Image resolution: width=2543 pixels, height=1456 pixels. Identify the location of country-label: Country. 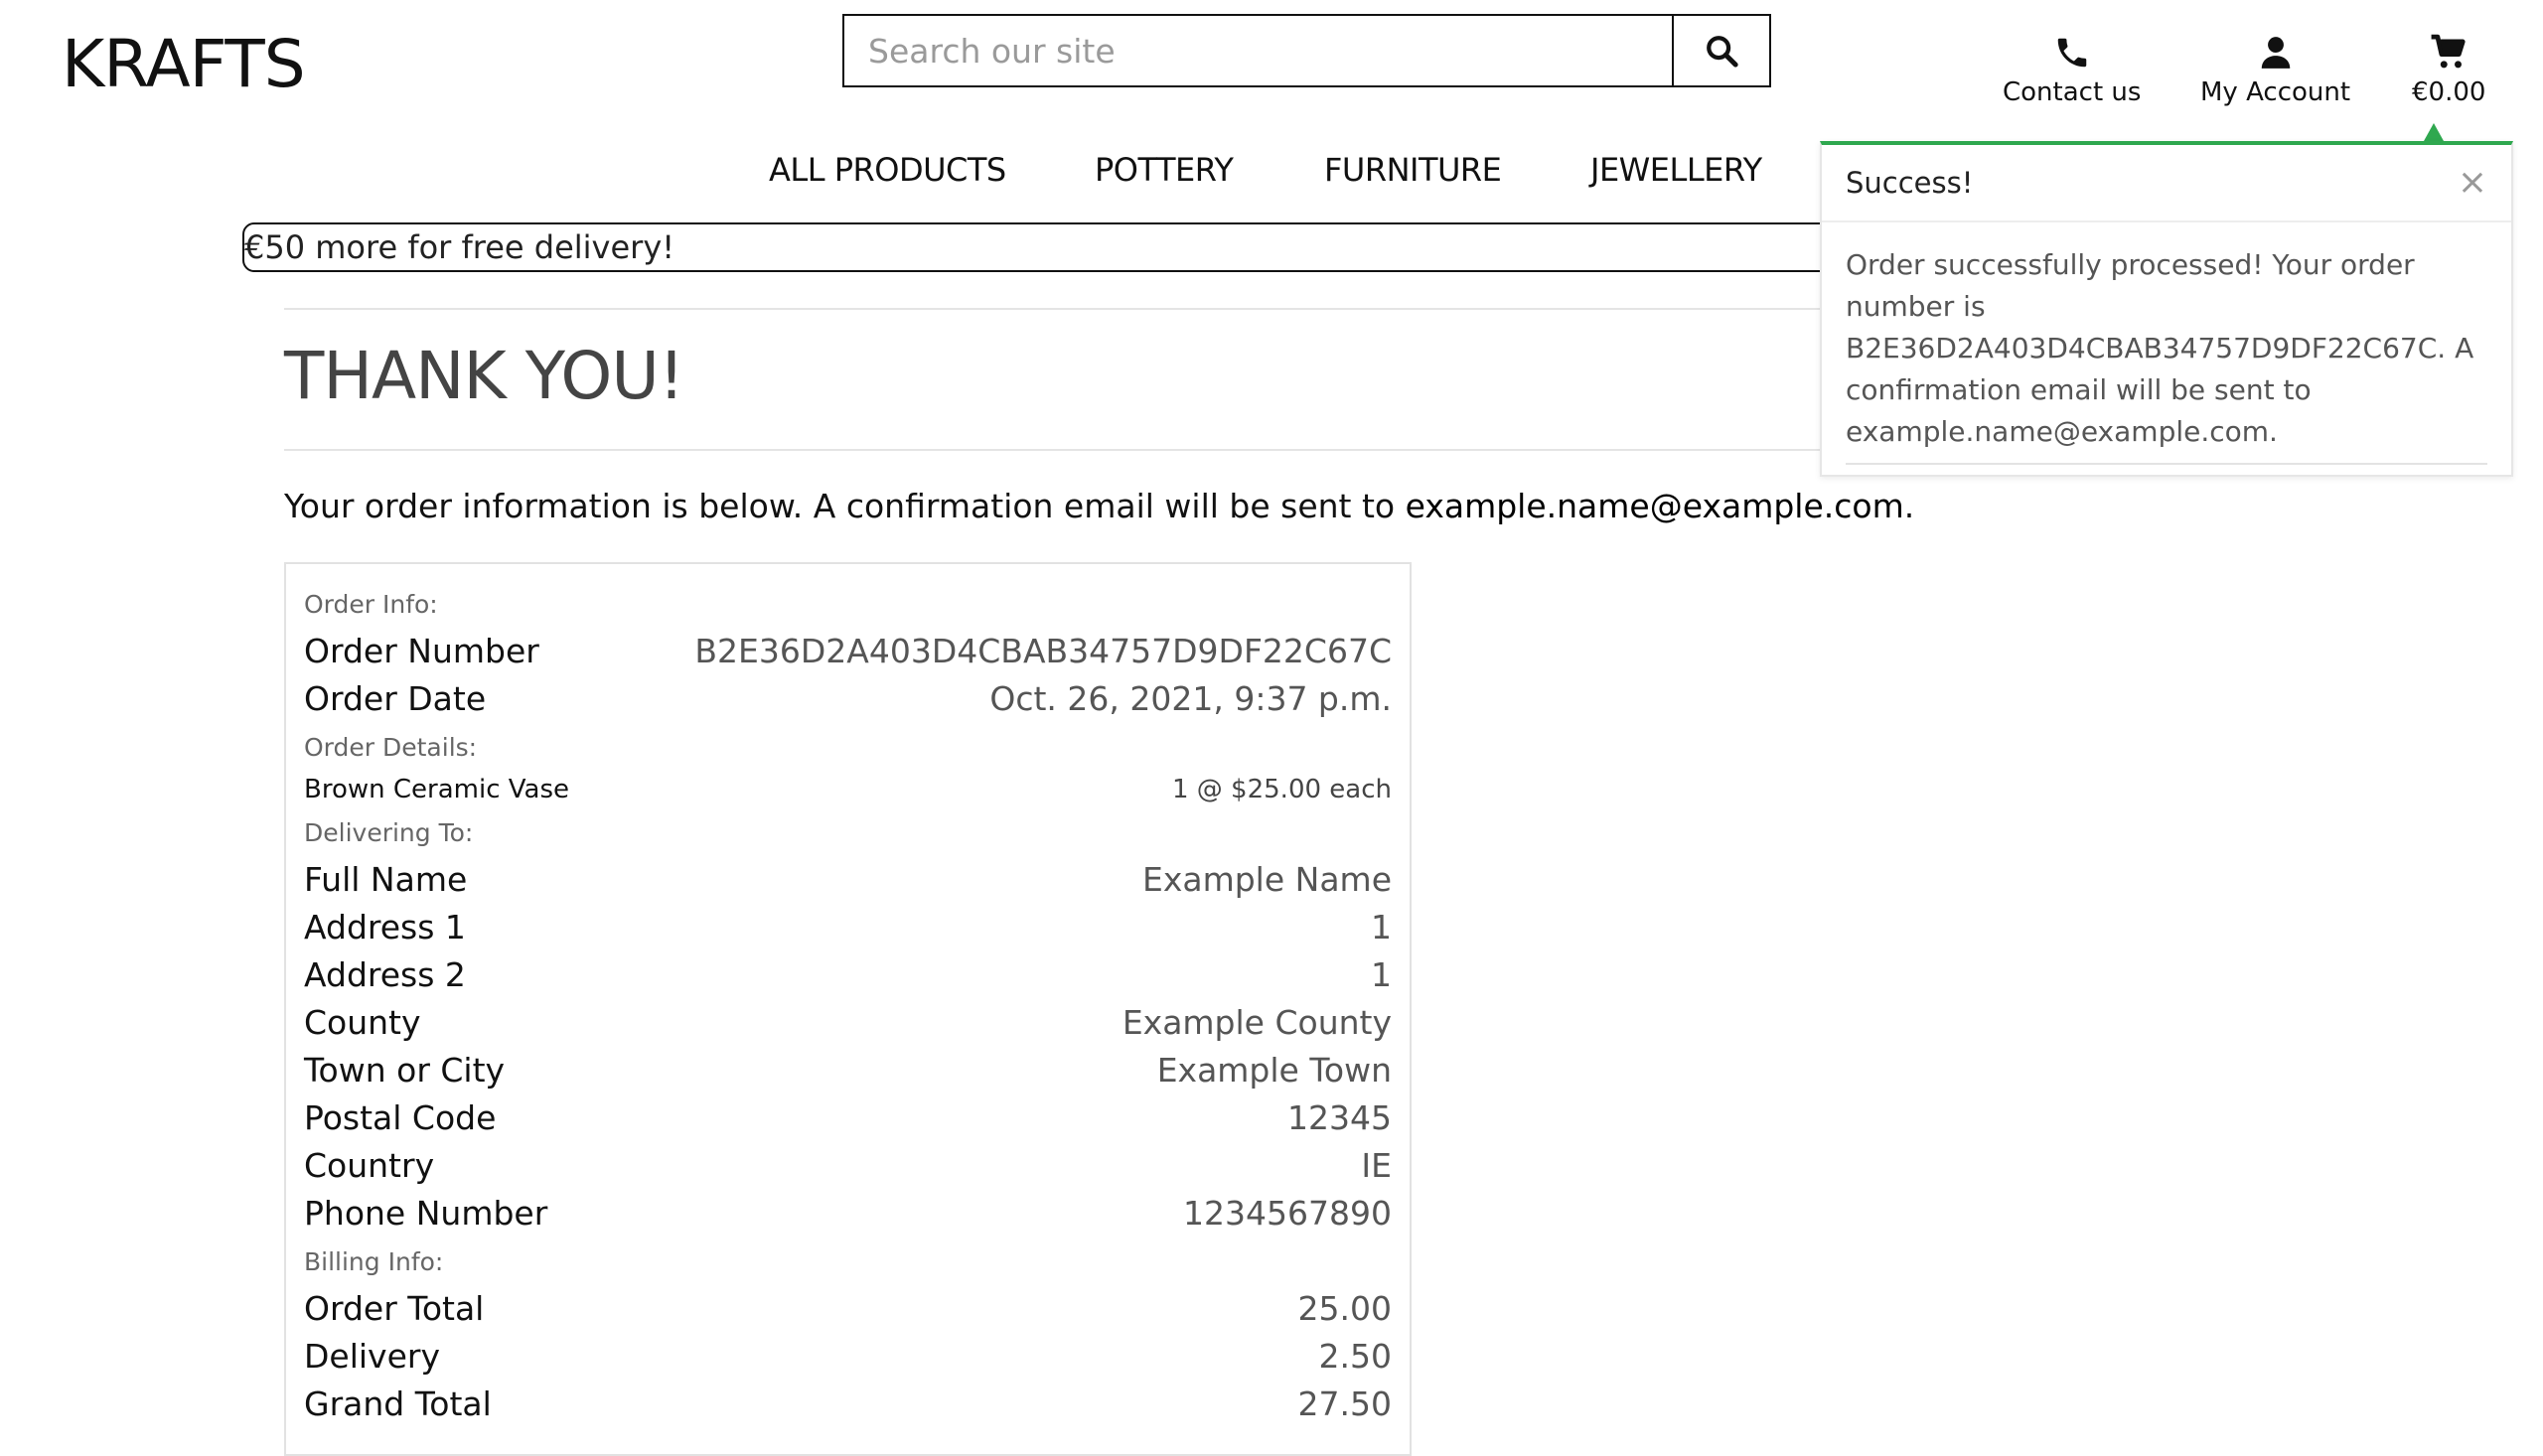
(369, 1165).